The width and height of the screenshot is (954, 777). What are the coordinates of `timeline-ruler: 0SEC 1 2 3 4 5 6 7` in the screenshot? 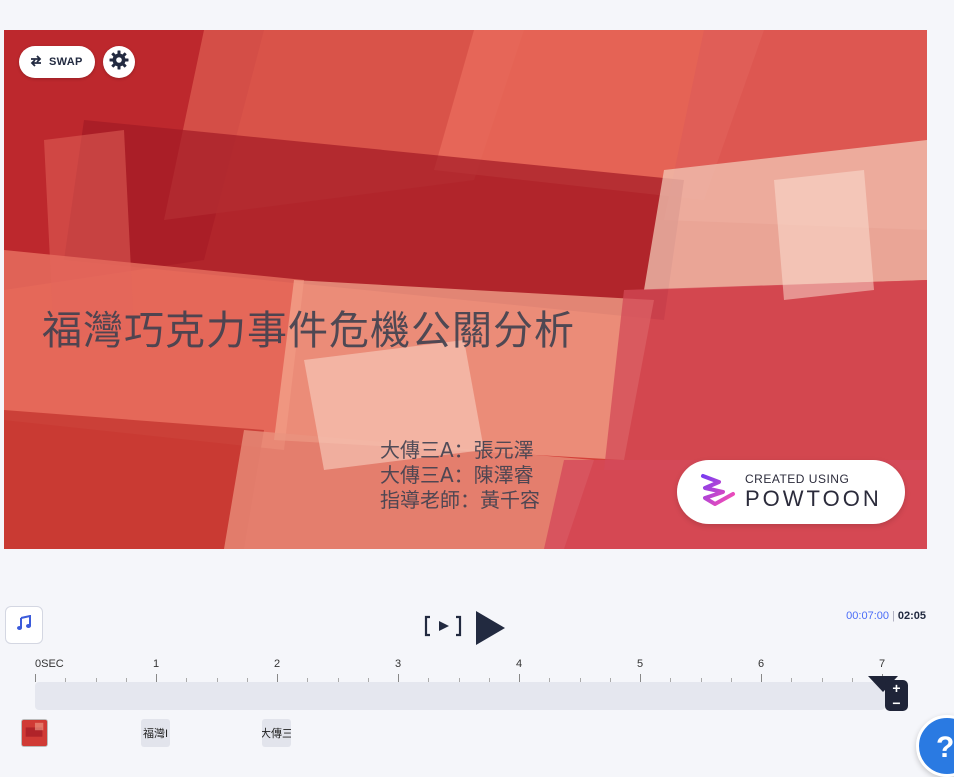 It's located at (465, 669).